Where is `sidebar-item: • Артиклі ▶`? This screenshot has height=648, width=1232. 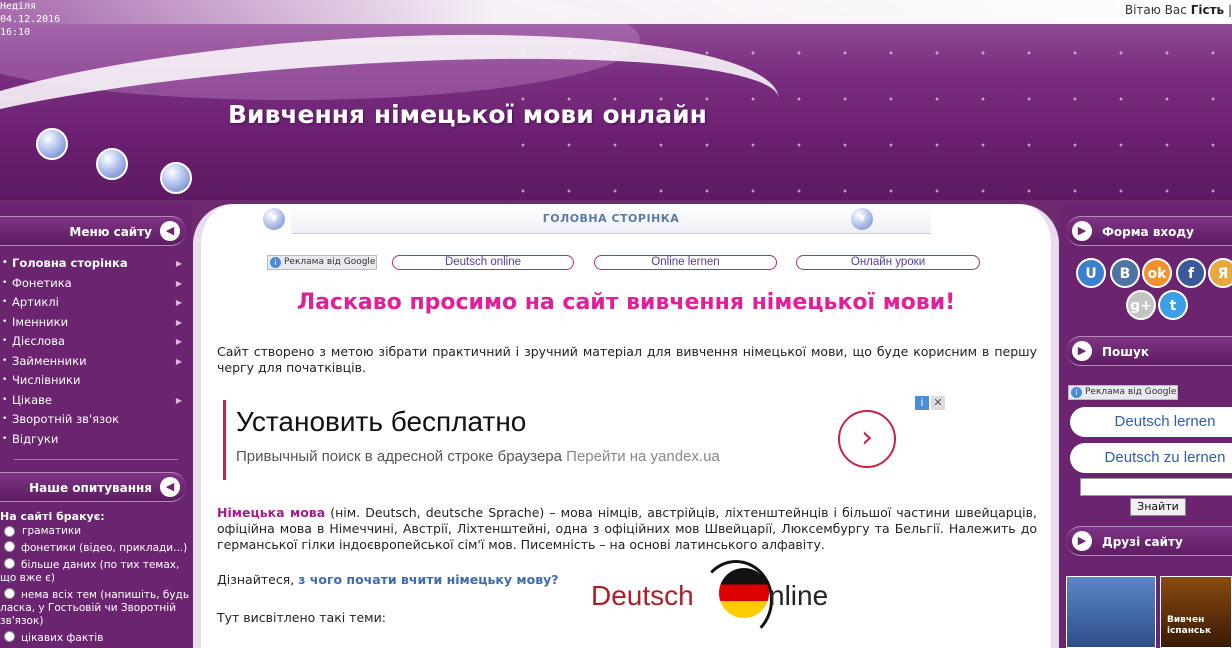
sidebar-item: • Артиклі ▶ is located at coordinates (96, 303).